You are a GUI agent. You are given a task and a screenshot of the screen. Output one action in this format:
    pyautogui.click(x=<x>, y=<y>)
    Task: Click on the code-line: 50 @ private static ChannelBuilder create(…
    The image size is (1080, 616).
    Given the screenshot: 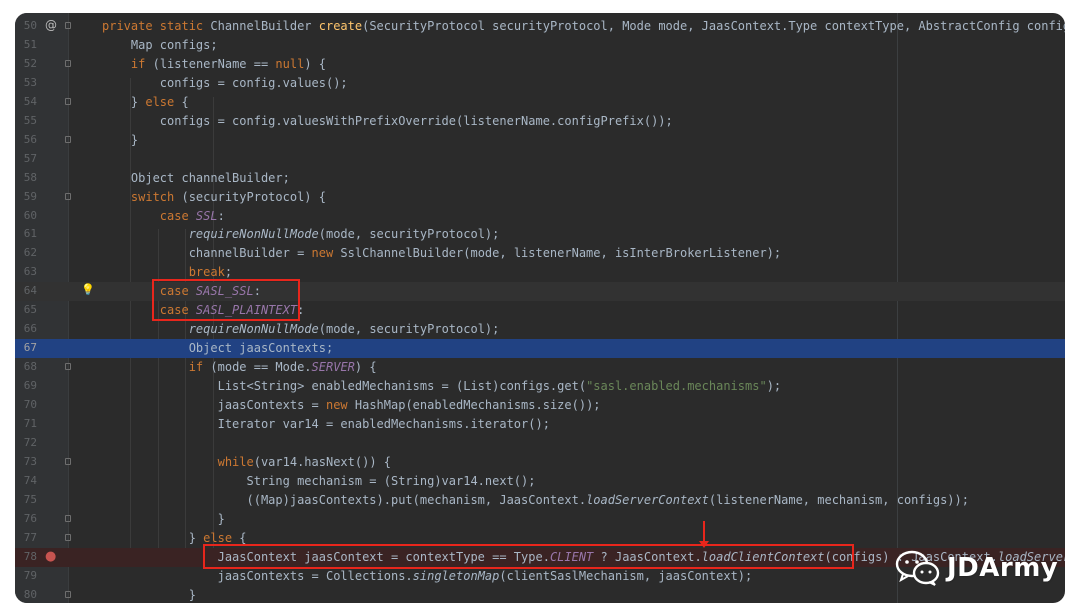 What is the action you would take?
    pyautogui.click(x=540, y=26)
    